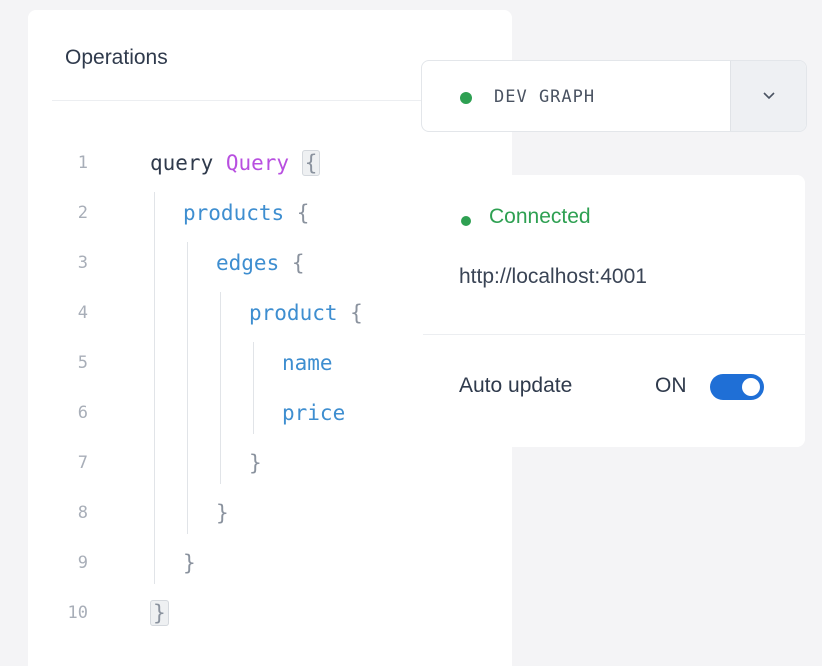 Image resolution: width=822 pixels, height=666 pixels. Describe the element at coordinates (751, 387) in the screenshot. I see `toggle-knob` at that location.